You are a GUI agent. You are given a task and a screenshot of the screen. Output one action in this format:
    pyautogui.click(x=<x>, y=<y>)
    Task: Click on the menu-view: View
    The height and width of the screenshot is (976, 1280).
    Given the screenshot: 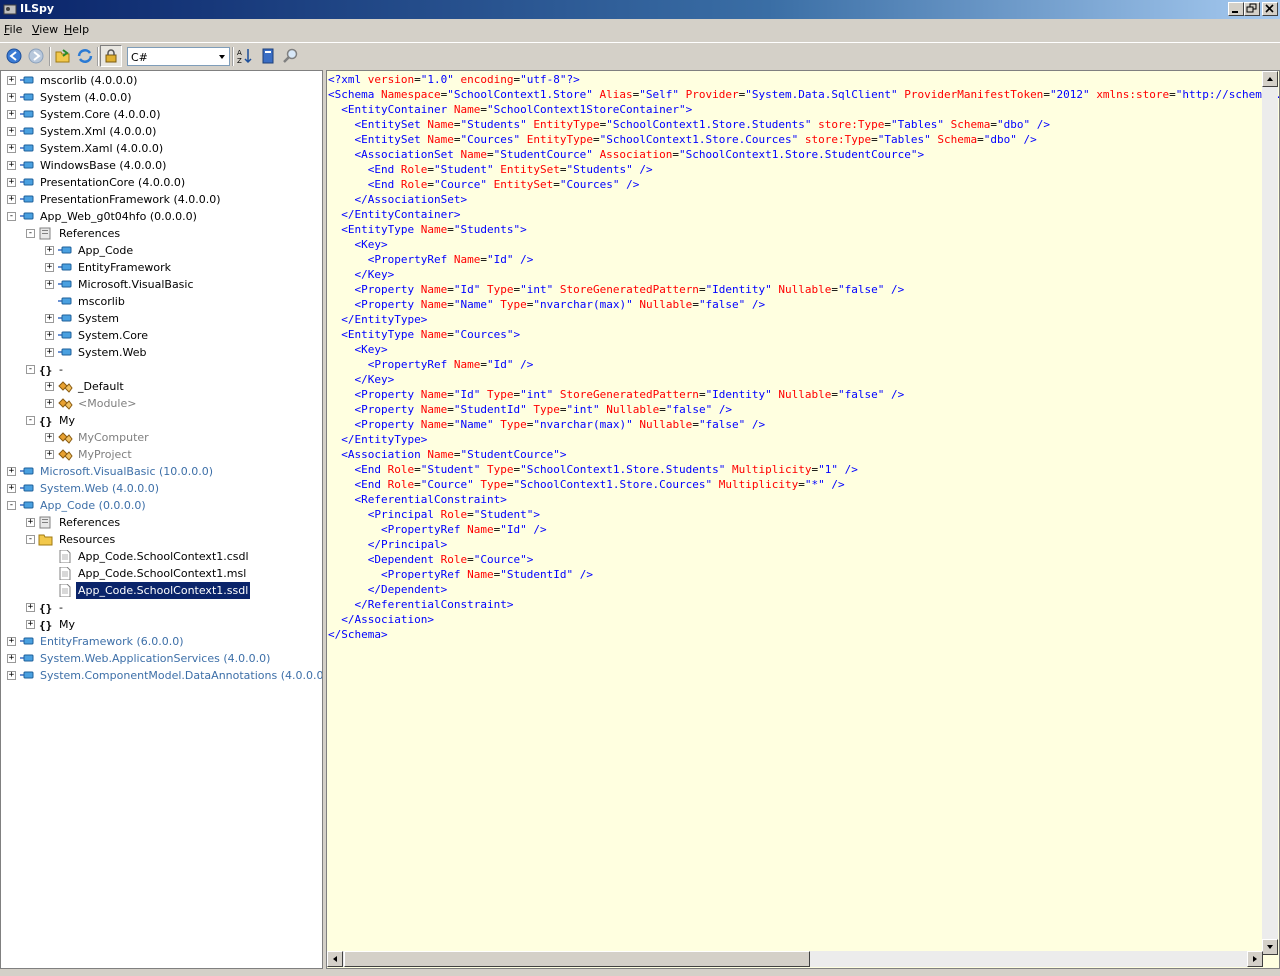 What is the action you would take?
    pyautogui.click(x=45, y=29)
    